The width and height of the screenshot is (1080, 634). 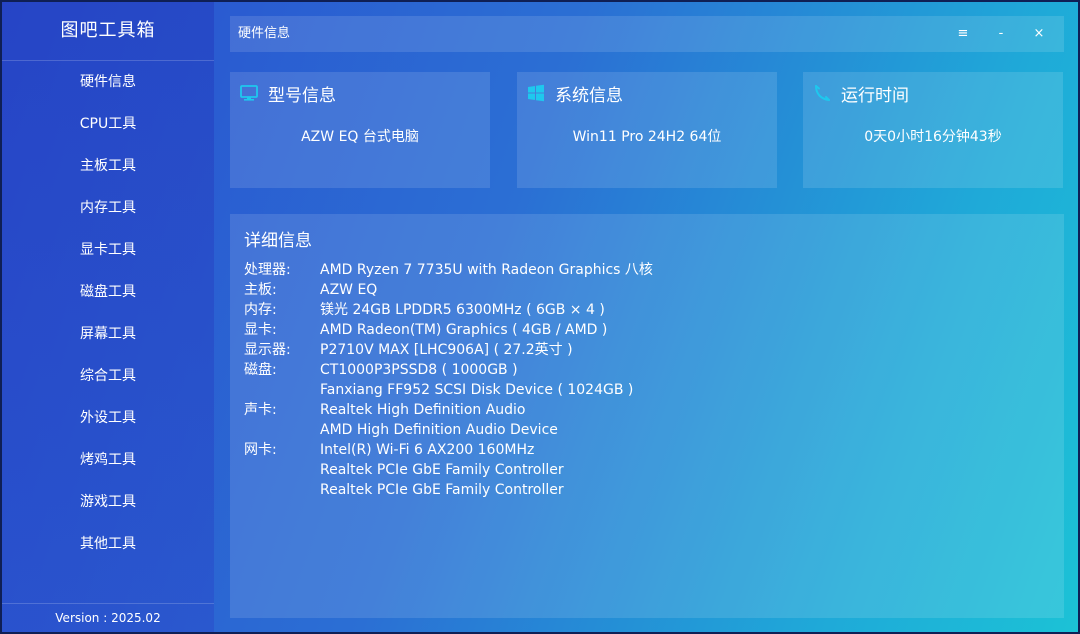 I want to click on page-title: 硬件信息, so click(x=264, y=33).